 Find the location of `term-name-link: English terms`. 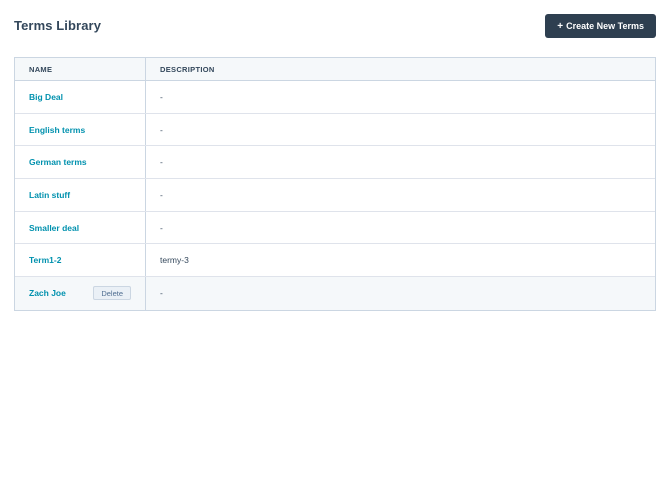

term-name-link: English terms is located at coordinates (57, 130).